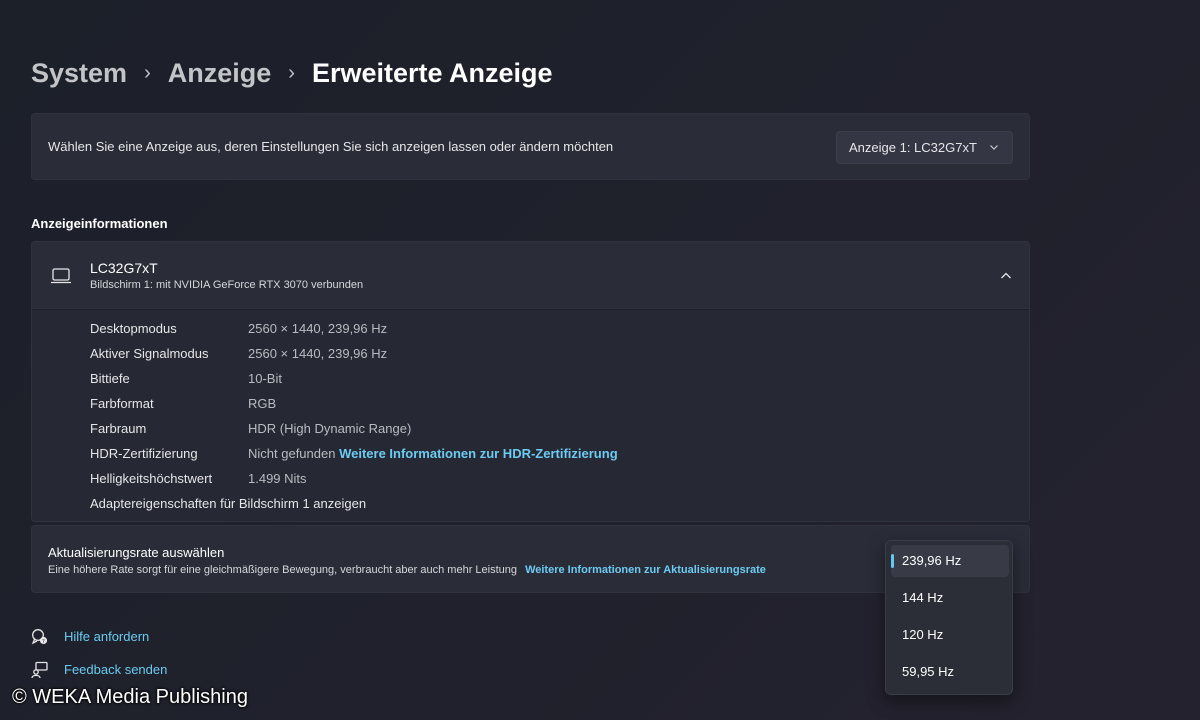 This screenshot has width=1200, height=720. I want to click on help-icon: ?, so click(39, 637).